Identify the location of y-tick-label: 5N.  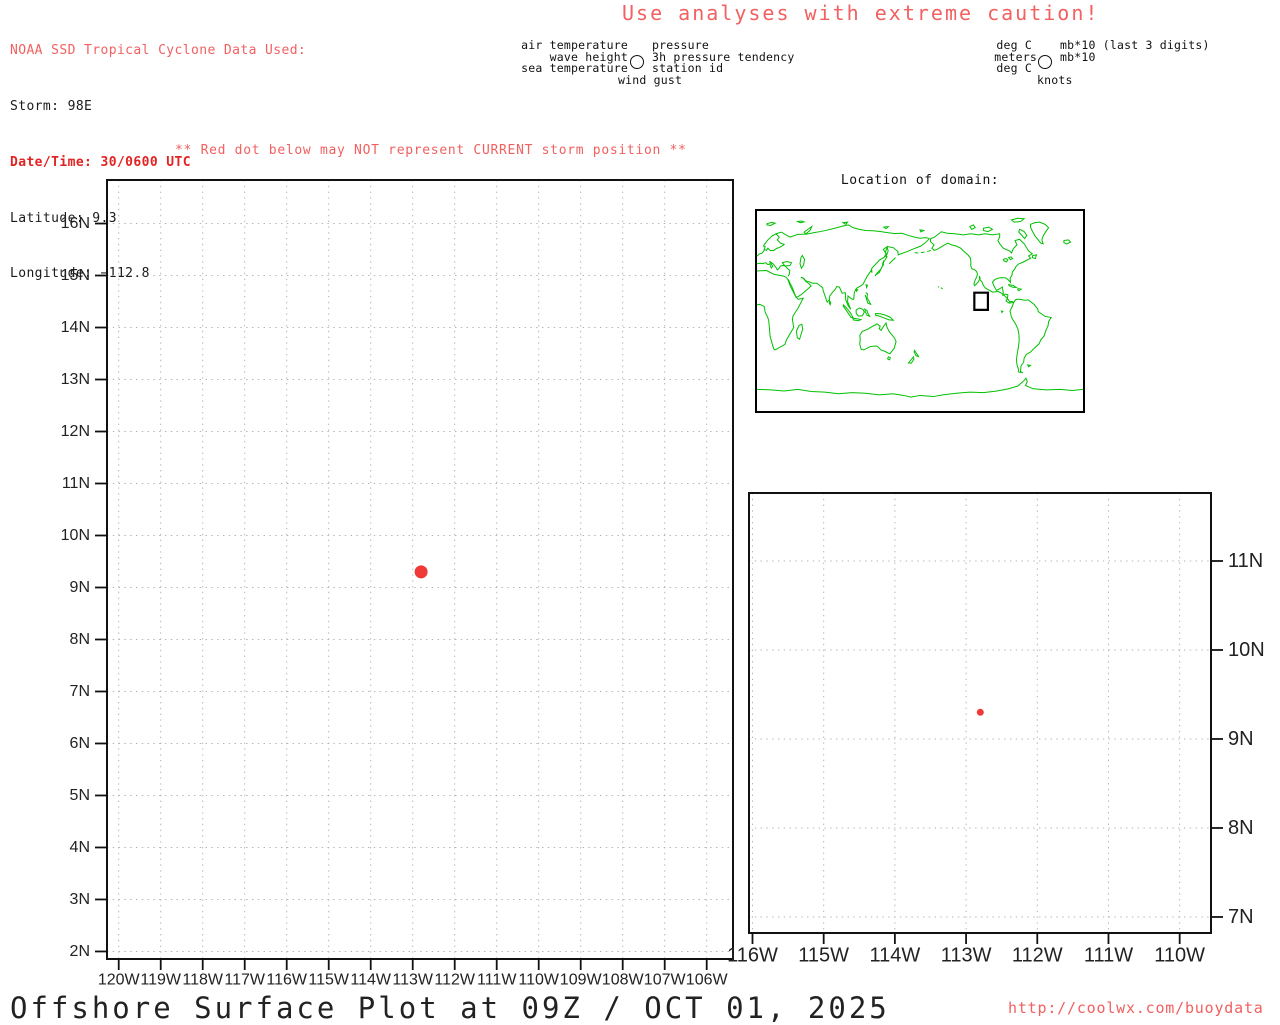
(80, 795).